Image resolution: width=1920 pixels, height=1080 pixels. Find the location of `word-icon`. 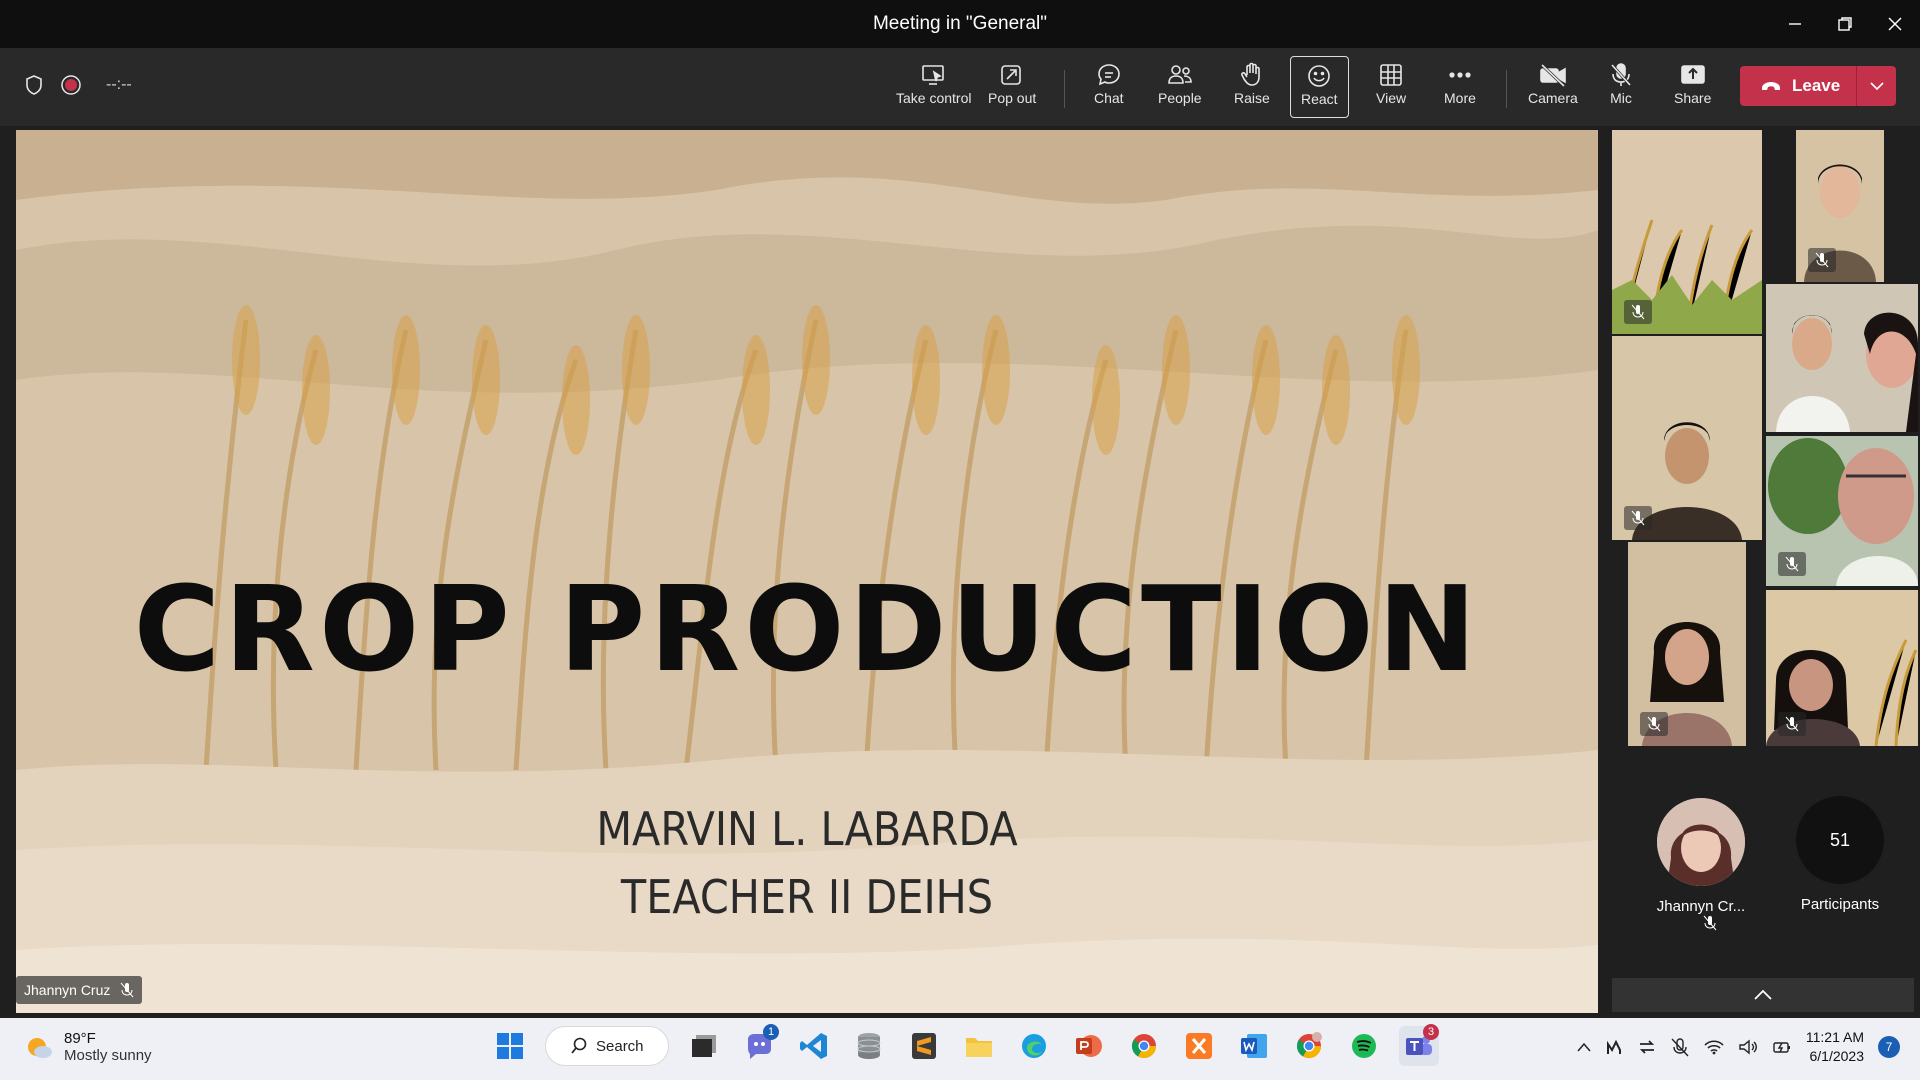

word-icon is located at coordinates (1254, 1046).